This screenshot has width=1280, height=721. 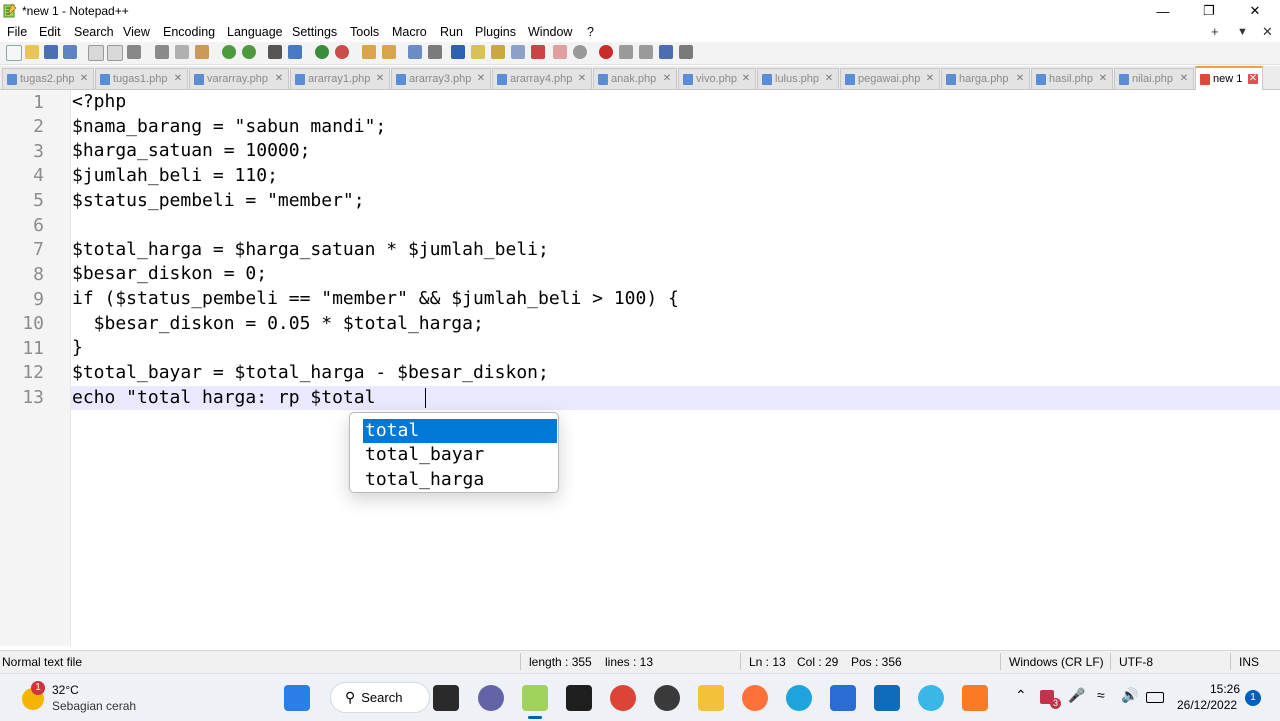 What do you see at coordinates (340, 78) in the screenshot?
I see `tab-ararray1: ararray1.php ✕` at bounding box center [340, 78].